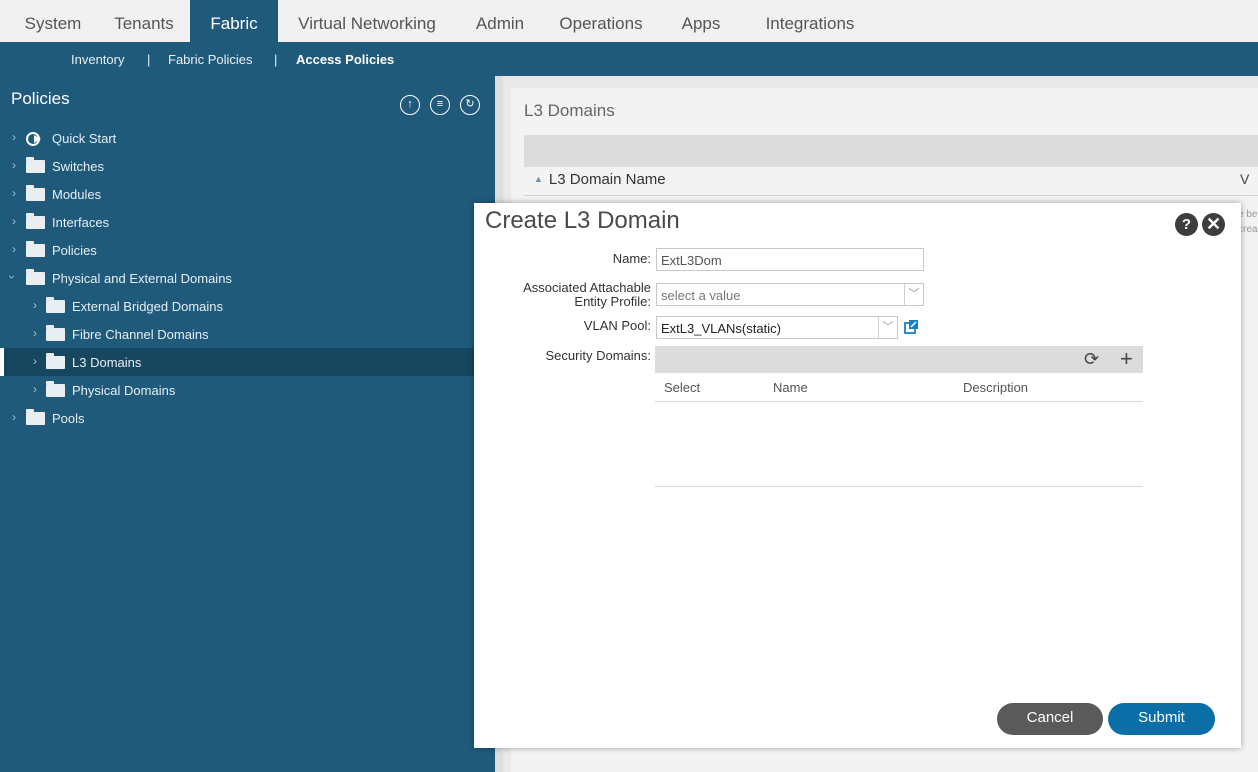  Describe the element at coordinates (612, 301) in the screenshot. I see `aaep-label-line2: Entity Profile:` at that location.